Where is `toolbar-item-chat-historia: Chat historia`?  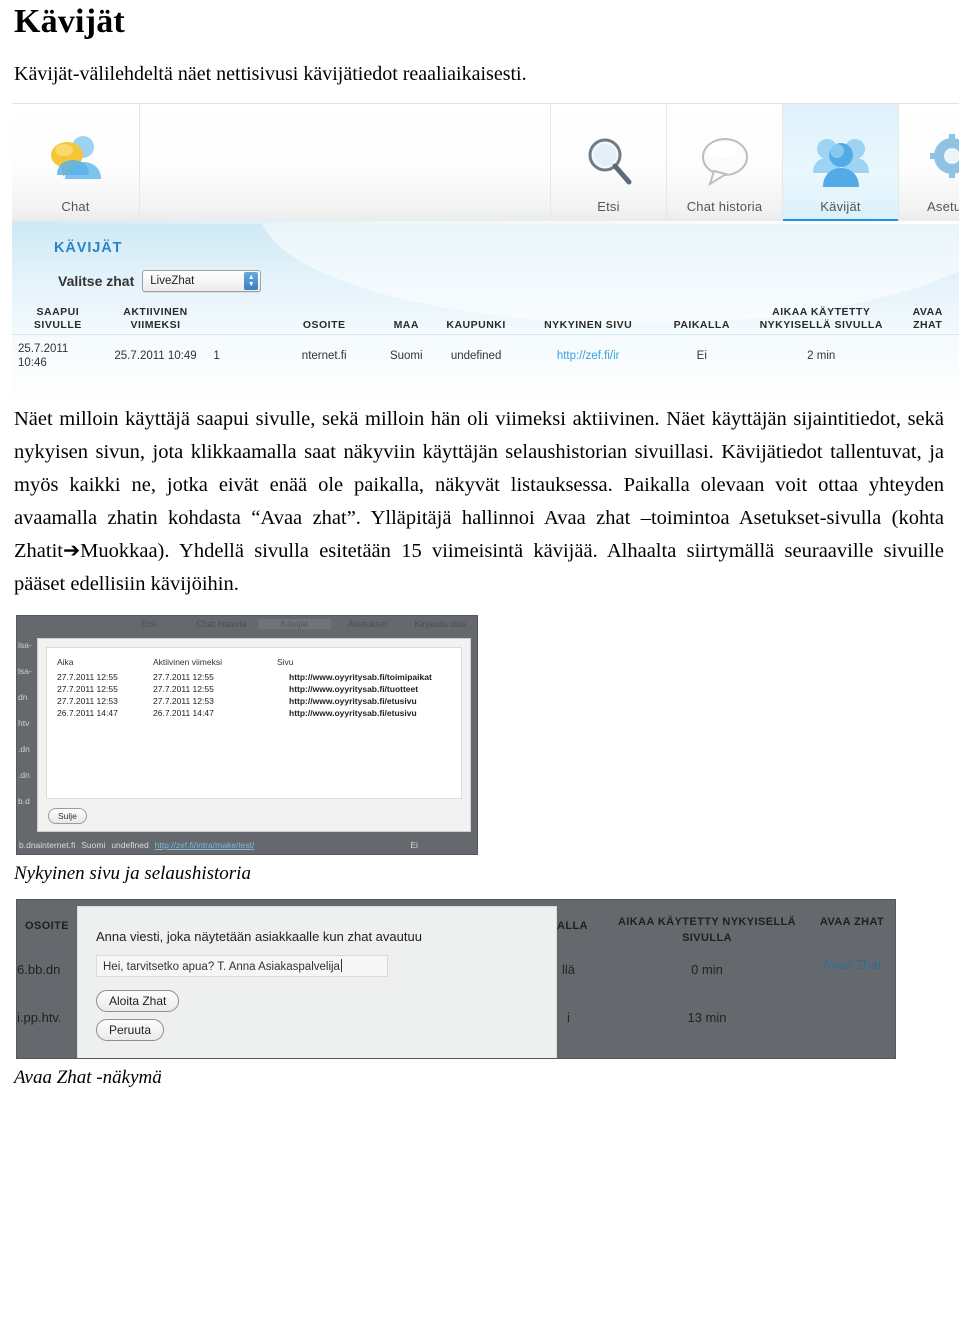
toolbar-item-chat-historia: Chat historia is located at coordinates (725, 163).